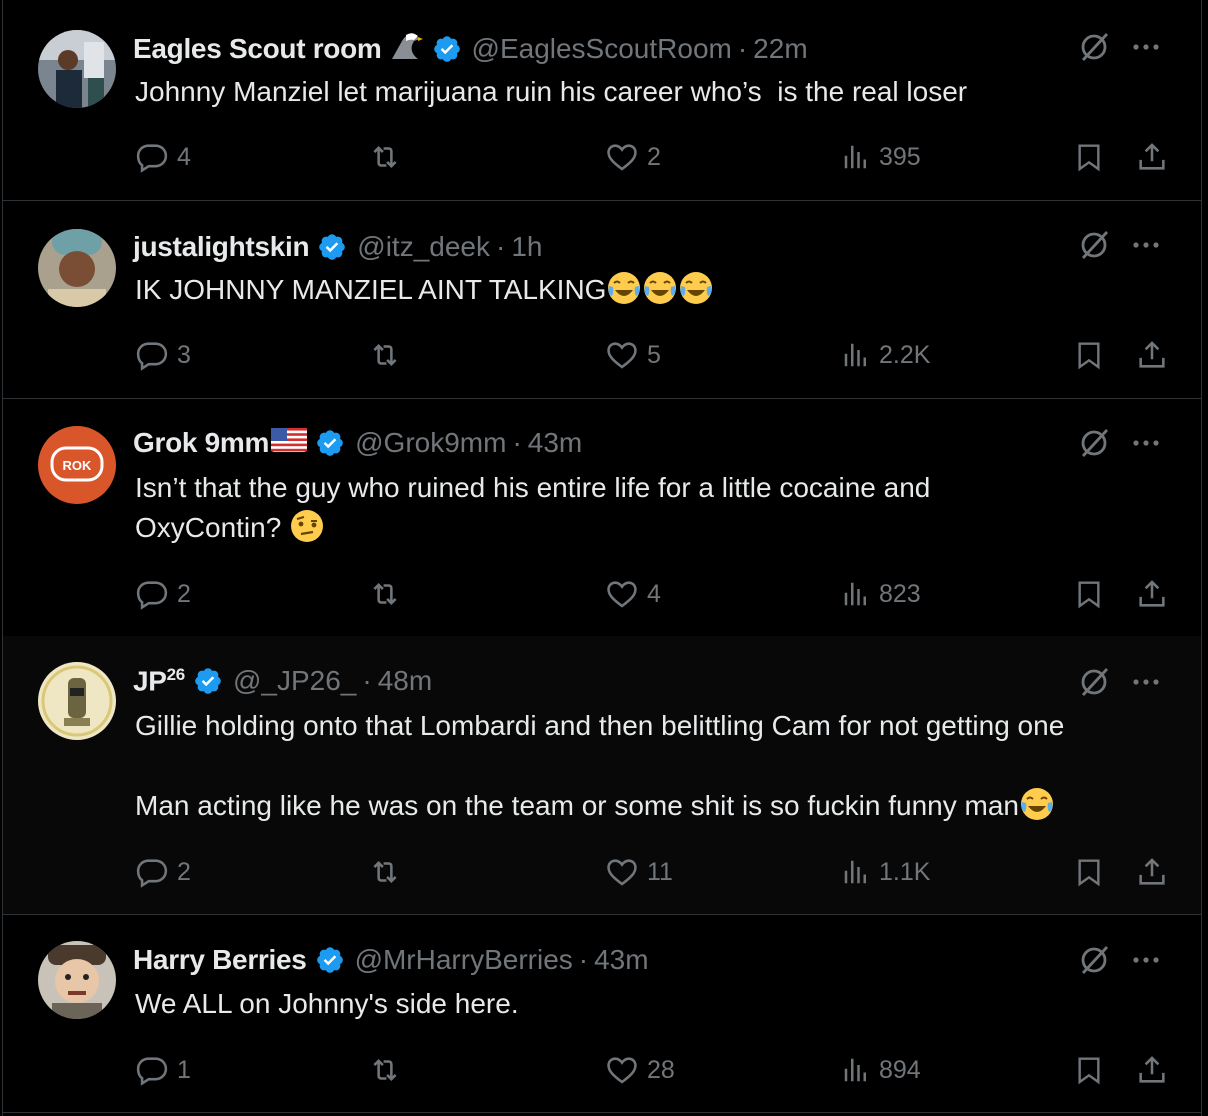 The image size is (1208, 1116). What do you see at coordinates (881, 594) in the screenshot?
I see `views-button: 823` at bounding box center [881, 594].